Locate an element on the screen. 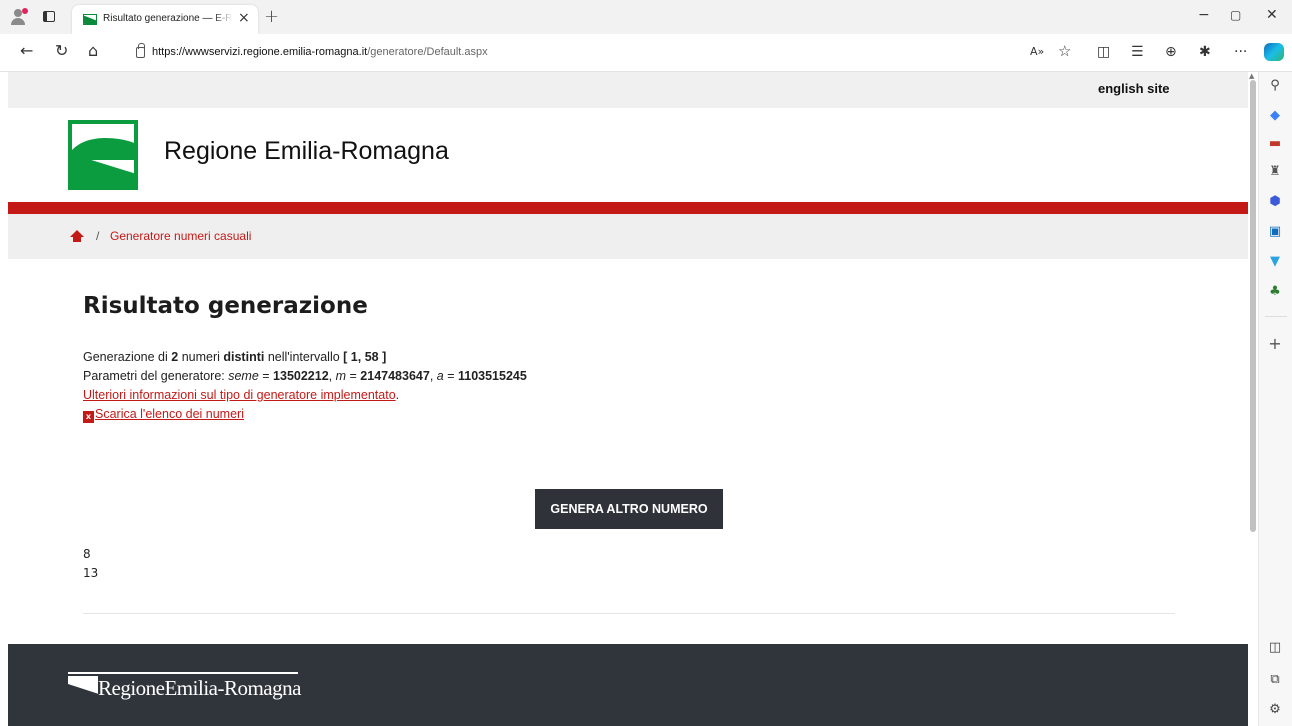  home-icon is located at coordinates (77, 236).